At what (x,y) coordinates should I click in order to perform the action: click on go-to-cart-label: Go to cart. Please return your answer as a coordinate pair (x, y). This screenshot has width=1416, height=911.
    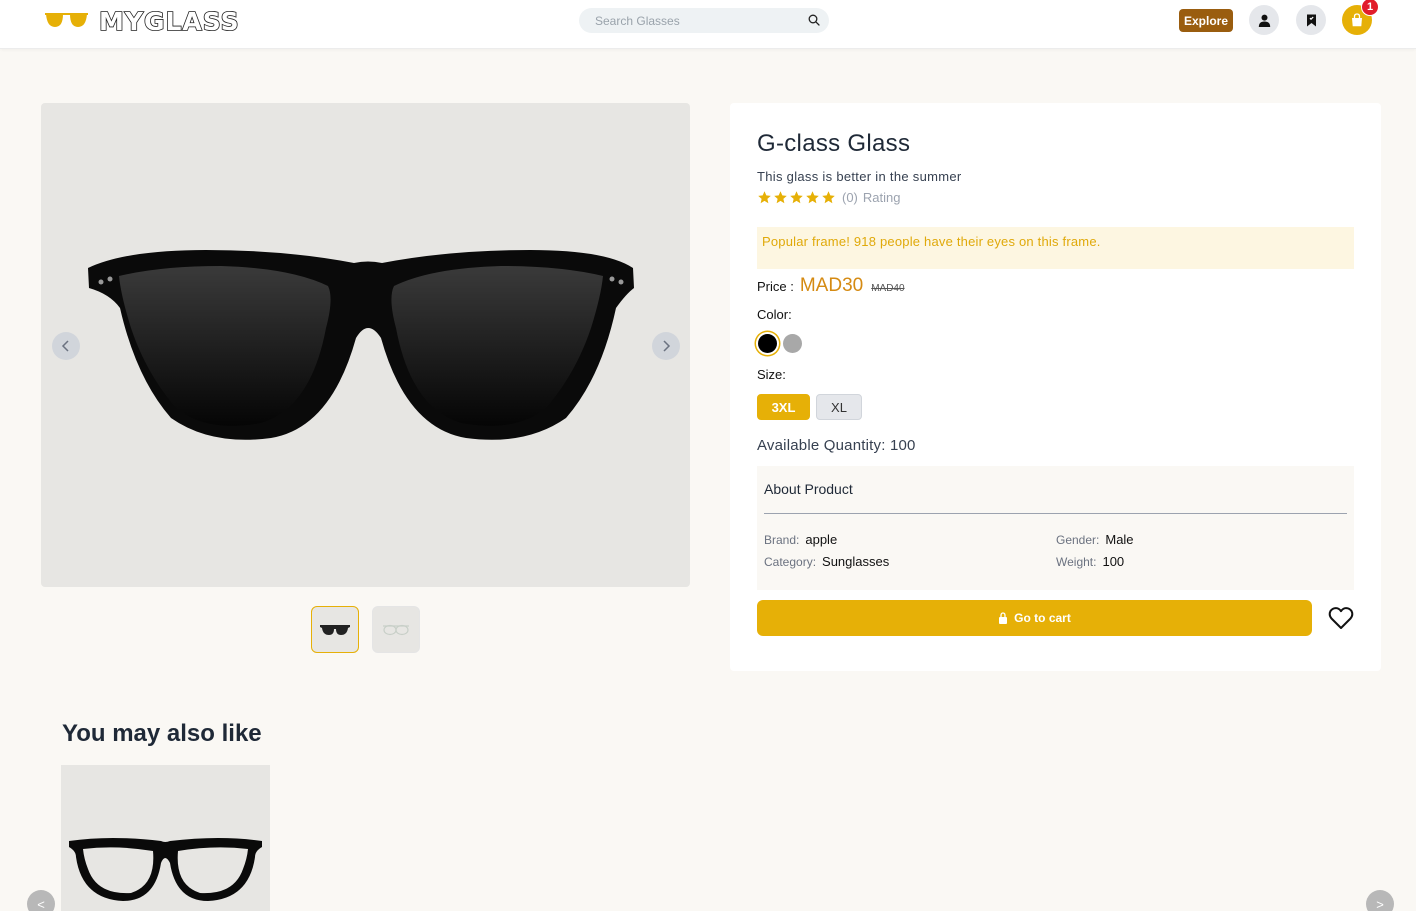
    Looking at the image, I should click on (1042, 618).